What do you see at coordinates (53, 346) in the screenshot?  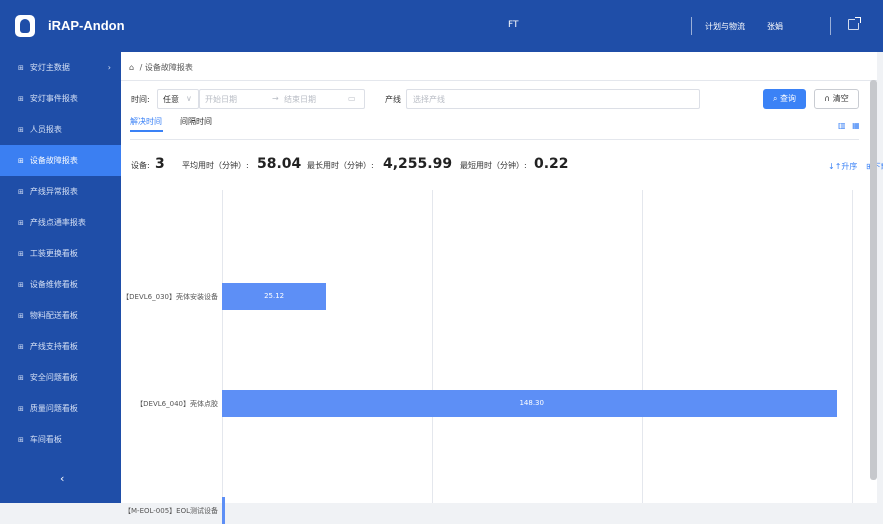 I see `sidebar-item-label: 产线支持看板` at bounding box center [53, 346].